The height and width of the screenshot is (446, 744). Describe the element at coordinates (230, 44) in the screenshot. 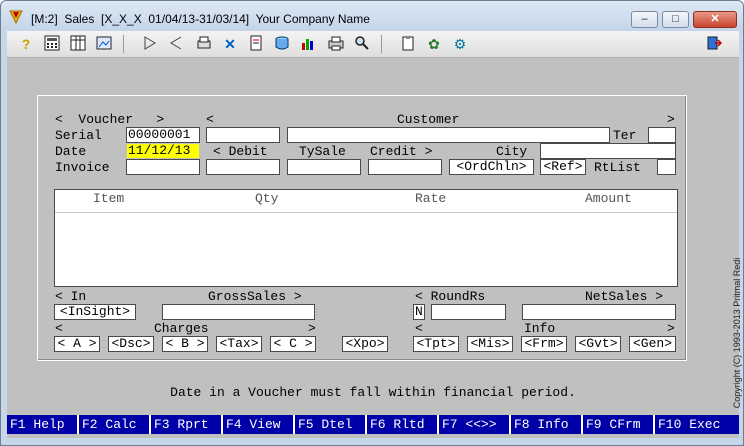

I see `tools-icon: ✕` at that location.